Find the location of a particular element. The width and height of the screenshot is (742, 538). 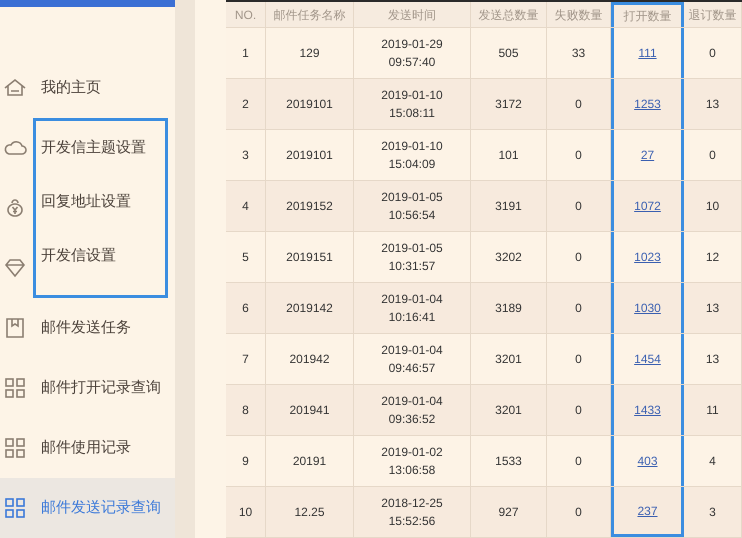

table-cell-text: 2019-01-05 10:56:54 is located at coordinates (412, 206).